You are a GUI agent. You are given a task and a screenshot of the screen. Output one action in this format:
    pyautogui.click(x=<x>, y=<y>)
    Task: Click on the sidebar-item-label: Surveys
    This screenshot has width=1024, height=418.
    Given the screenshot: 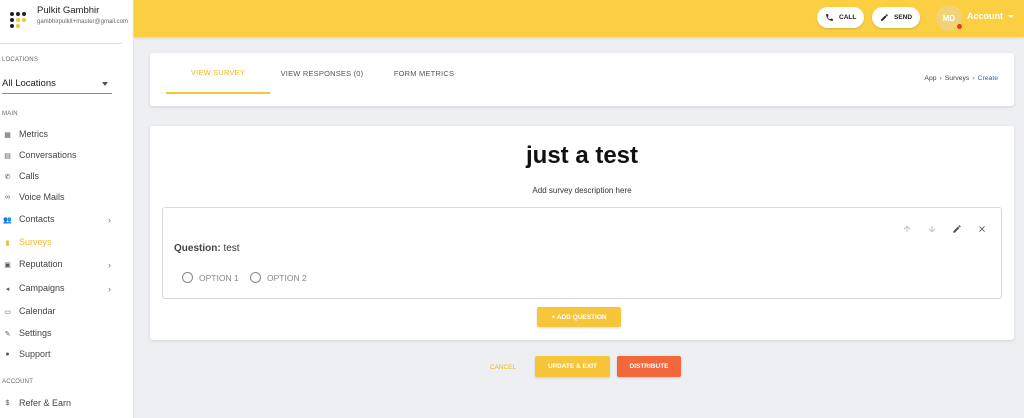 What is the action you would take?
    pyautogui.click(x=35, y=242)
    